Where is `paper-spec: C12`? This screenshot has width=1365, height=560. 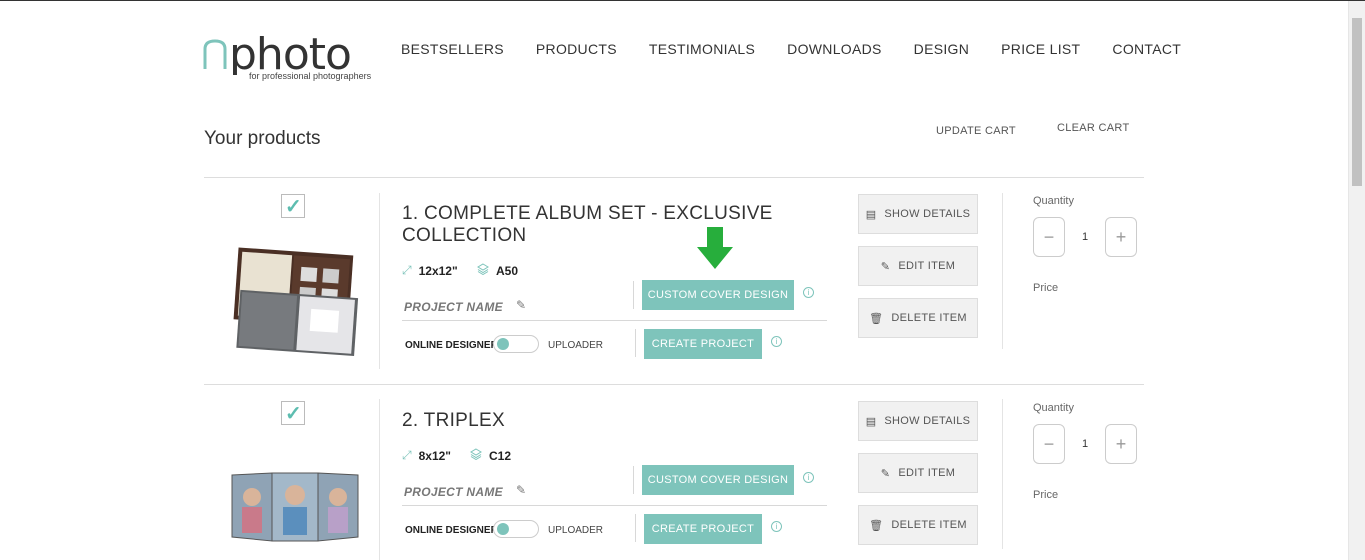 paper-spec: C12 is located at coordinates (490, 455).